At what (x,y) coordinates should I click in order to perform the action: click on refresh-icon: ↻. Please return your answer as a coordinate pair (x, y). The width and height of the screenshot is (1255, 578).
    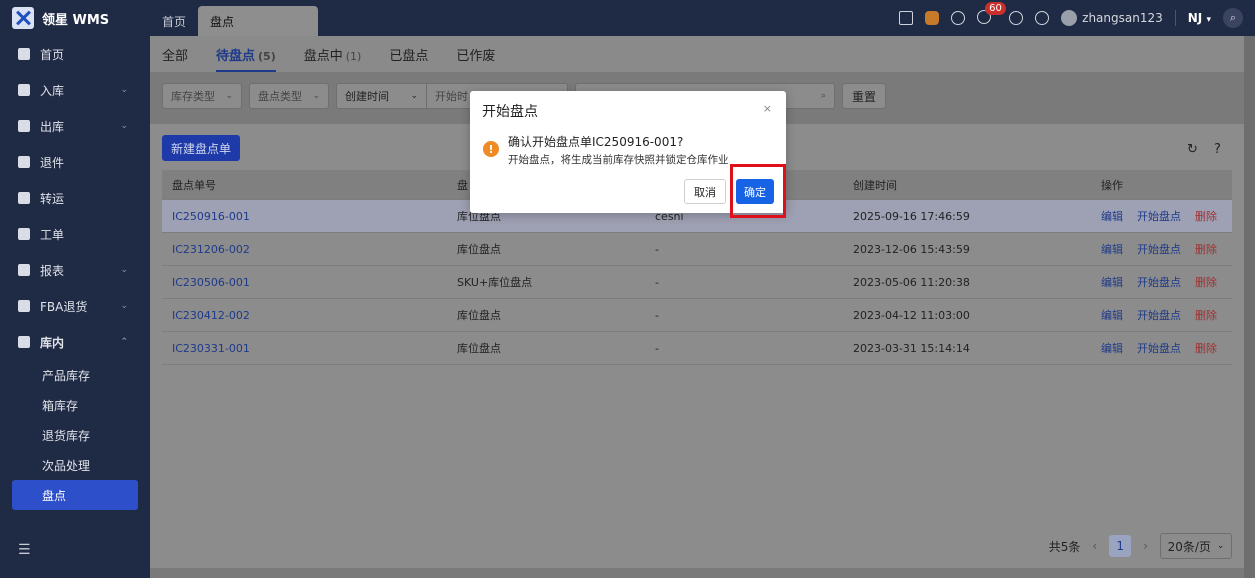
    Looking at the image, I should click on (1192, 149).